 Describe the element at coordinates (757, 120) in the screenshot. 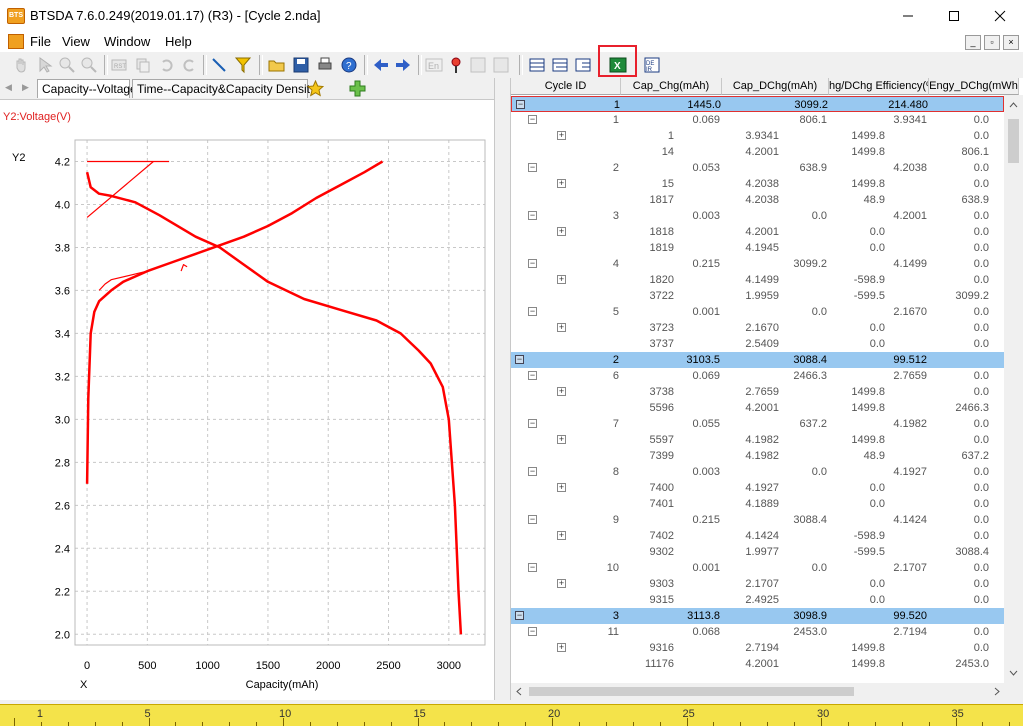

I see `step-row: −1 0.069 806.1 3.9341 0.0` at that location.